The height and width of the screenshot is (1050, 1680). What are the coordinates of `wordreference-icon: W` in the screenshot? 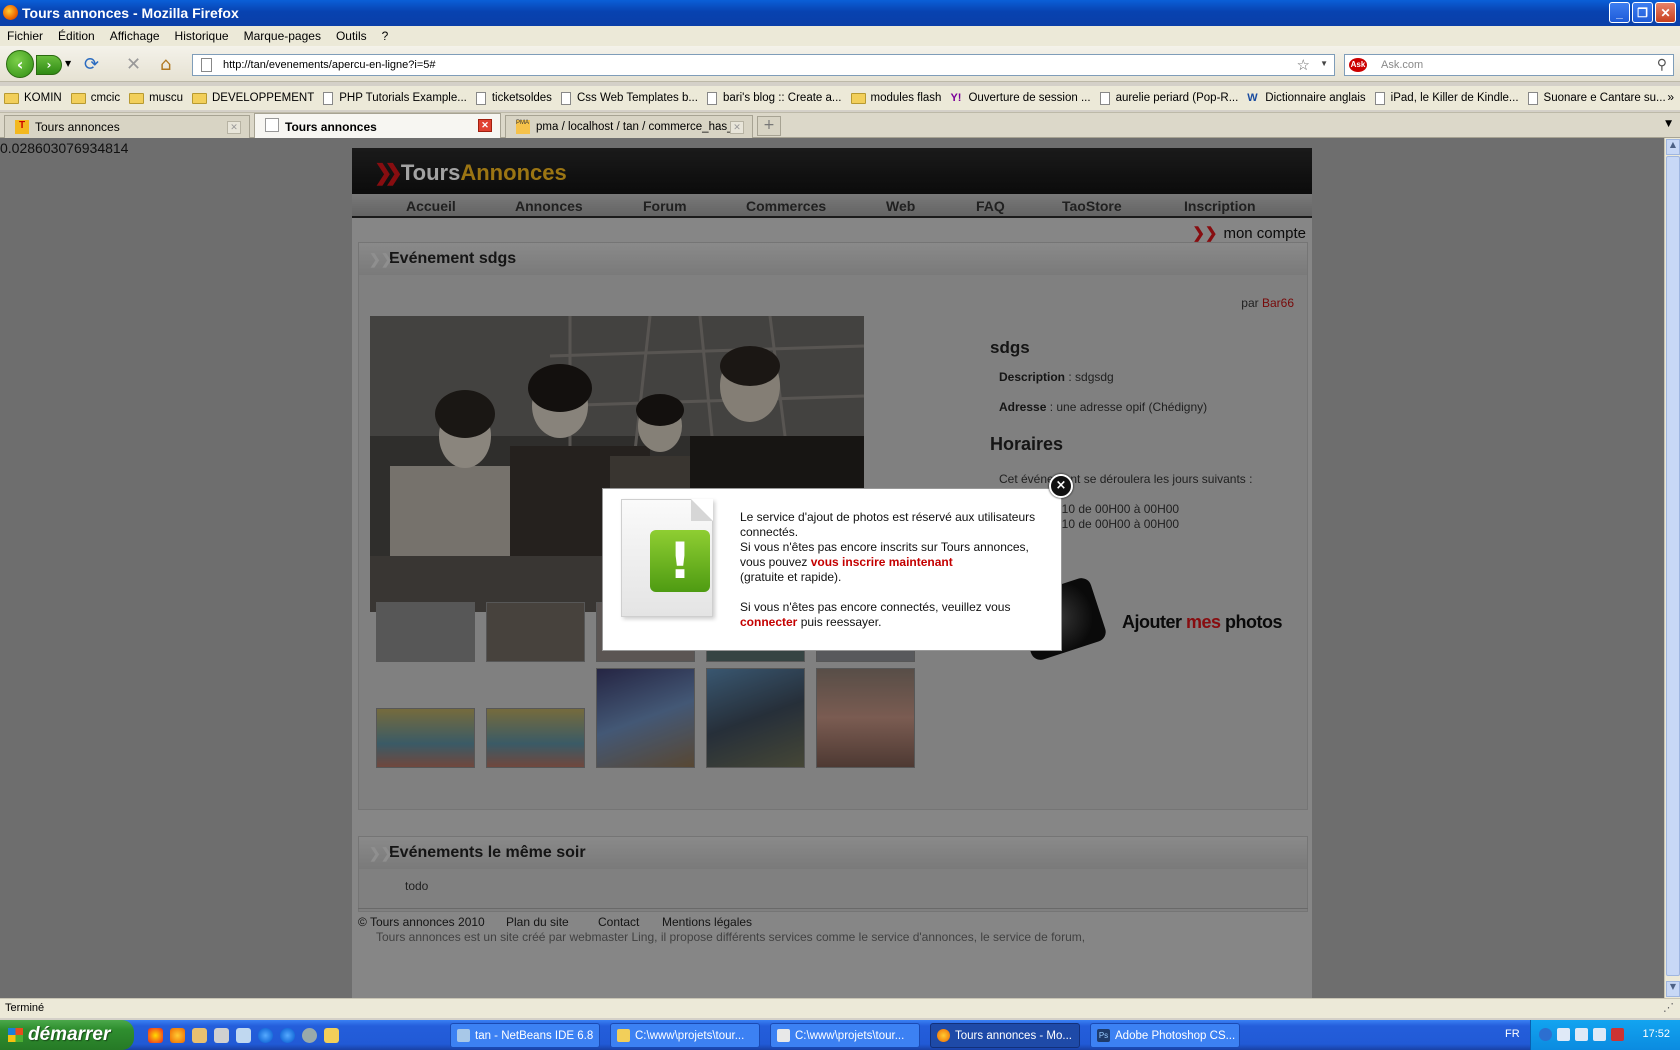 It's located at (1252, 98).